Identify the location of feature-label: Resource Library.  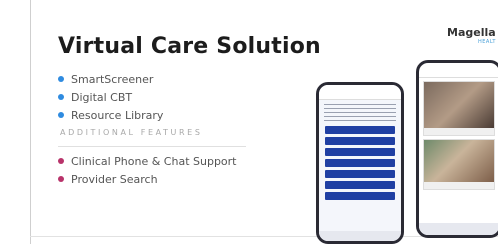
(117, 115).